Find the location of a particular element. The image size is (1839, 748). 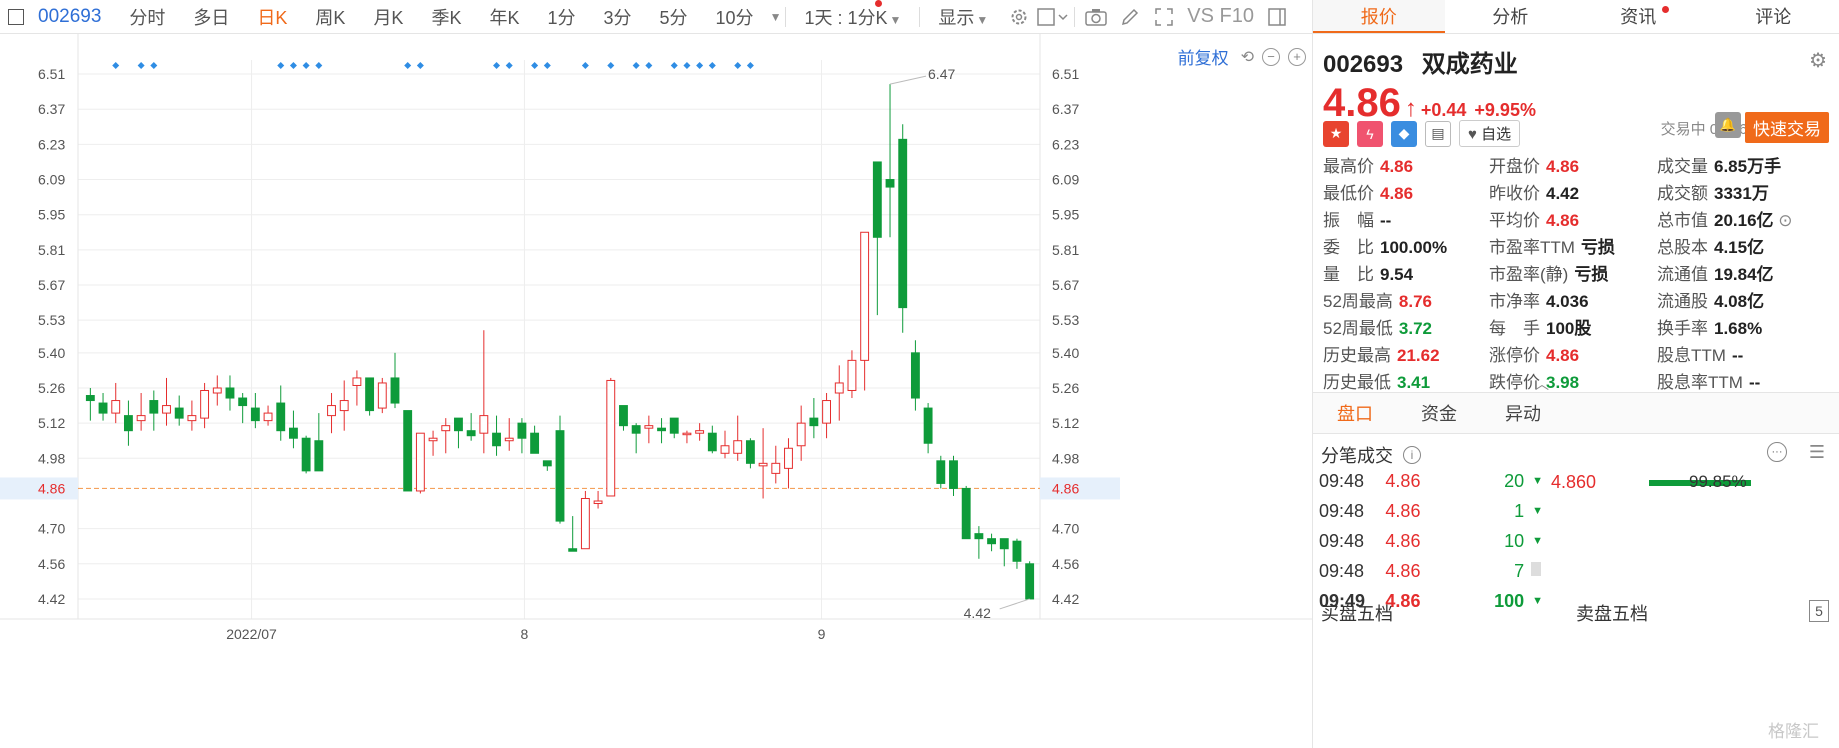

square-checkbox-icon is located at coordinates (1053, 17).